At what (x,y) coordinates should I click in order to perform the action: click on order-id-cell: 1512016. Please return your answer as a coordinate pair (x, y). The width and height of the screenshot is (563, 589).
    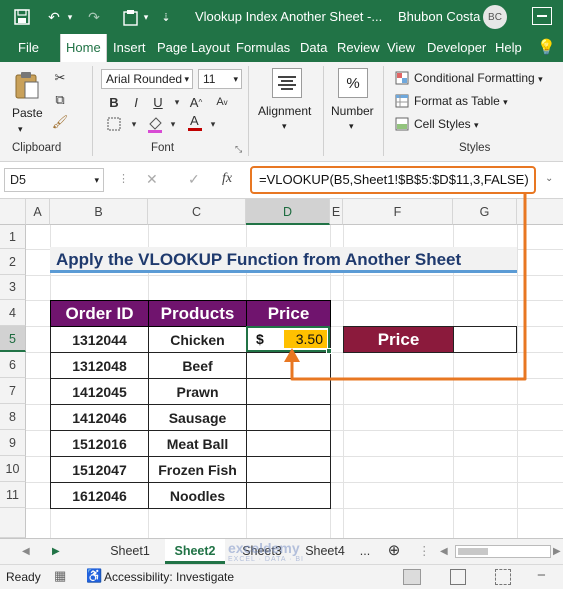
    Looking at the image, I should click on (99, 443).